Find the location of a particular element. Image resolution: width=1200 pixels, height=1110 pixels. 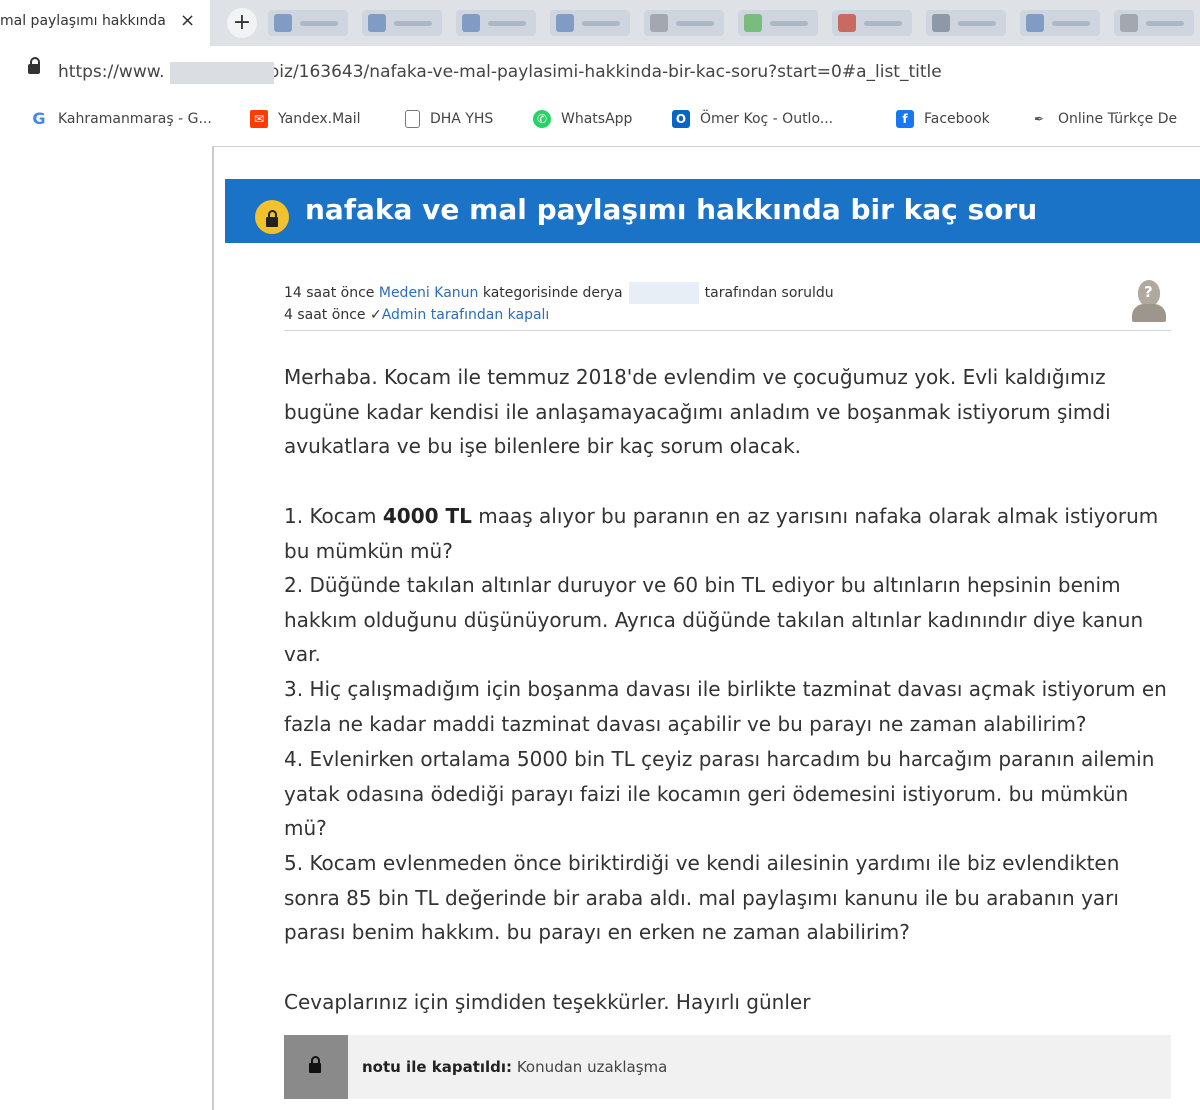

close-icon: × is located at coordinates (187, 20).